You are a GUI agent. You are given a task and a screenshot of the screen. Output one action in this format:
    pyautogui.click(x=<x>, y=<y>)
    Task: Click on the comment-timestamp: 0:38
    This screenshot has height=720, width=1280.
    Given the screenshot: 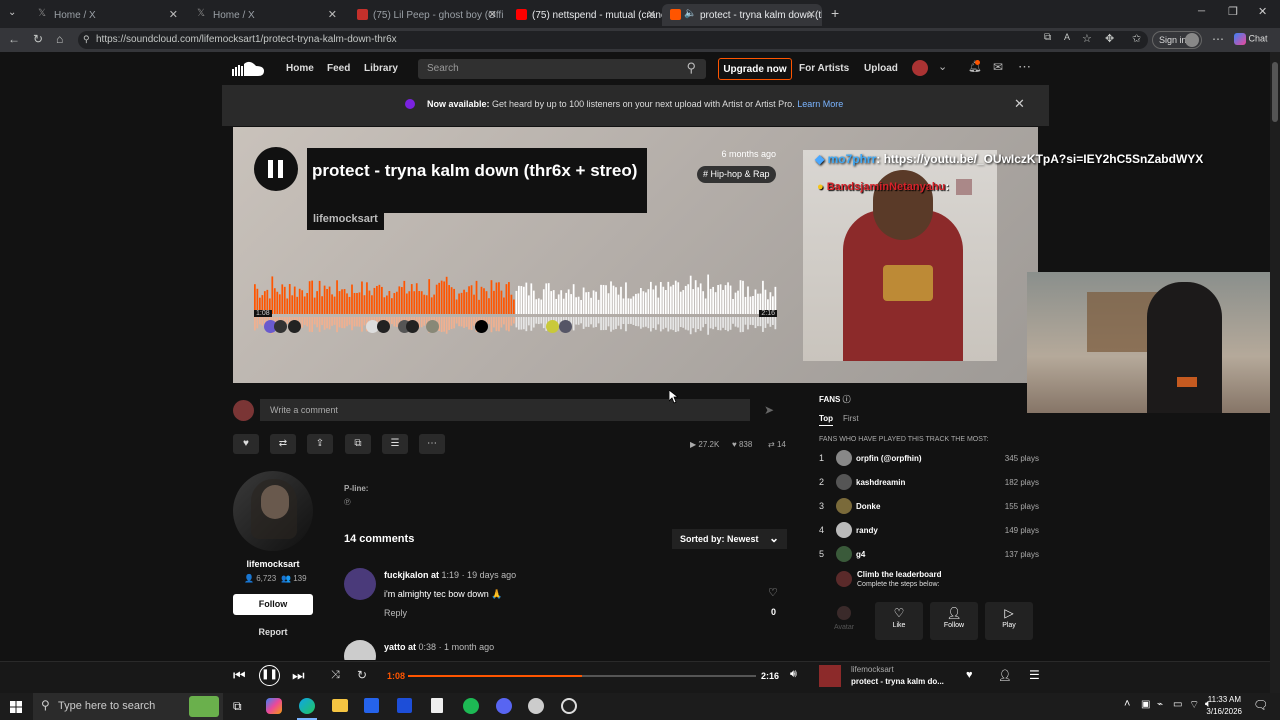 What is the action you would take?
    pyautogui.click(x=428, y=647)
    